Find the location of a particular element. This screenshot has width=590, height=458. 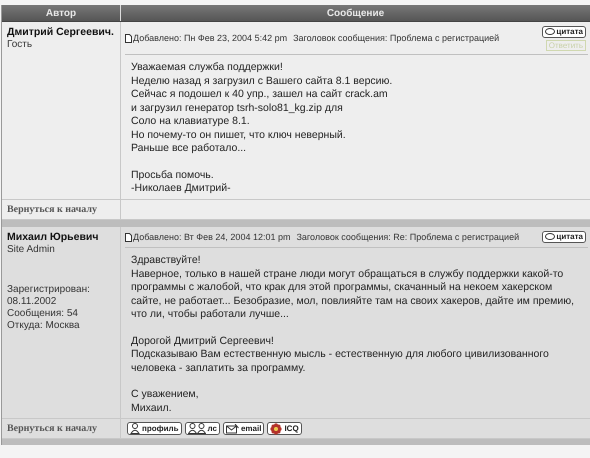

message-text: С уважением, is located at coordinates (165, 395).